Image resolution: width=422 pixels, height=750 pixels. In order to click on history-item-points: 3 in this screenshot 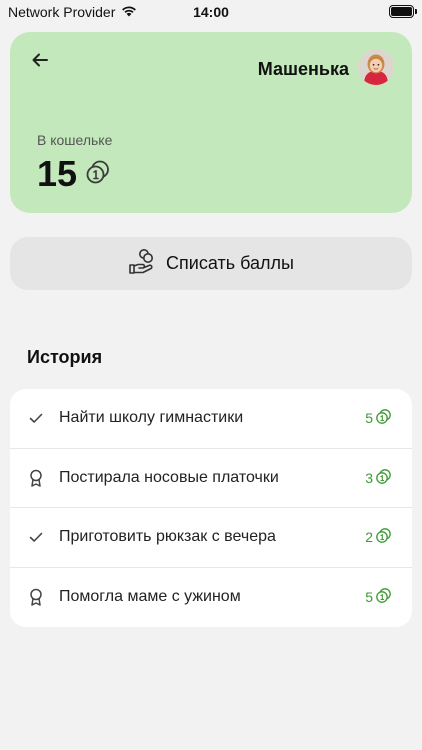, I will do `click(378, 478)`.